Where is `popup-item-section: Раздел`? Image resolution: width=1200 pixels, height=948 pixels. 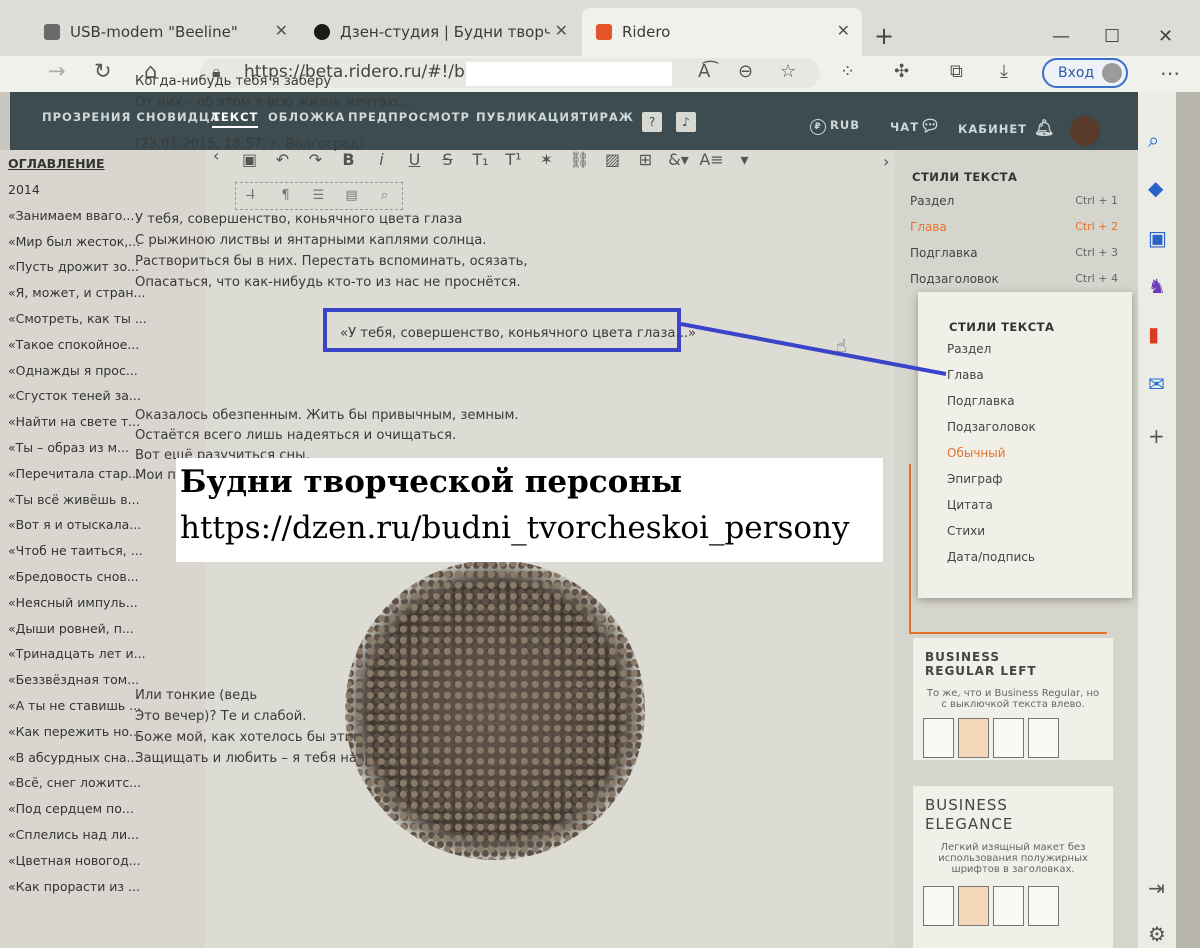 popup-item-section: Раздел is located at coordinates (969, 349).